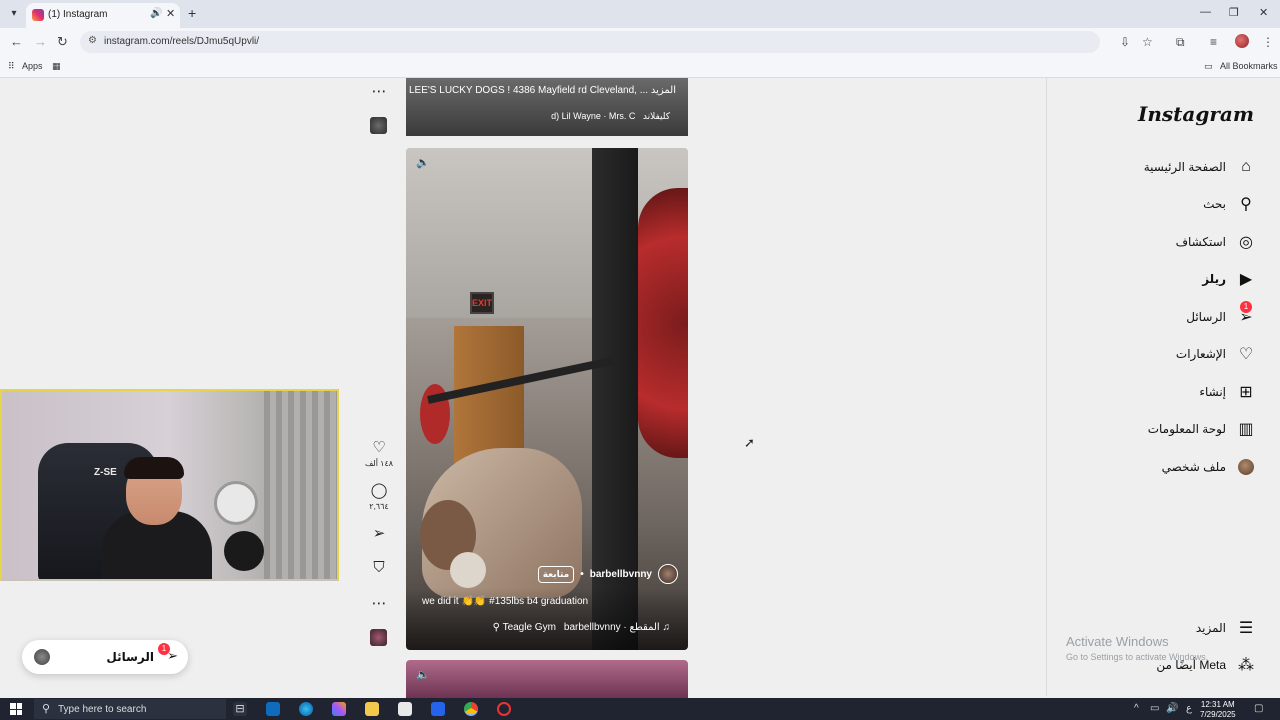  I want to click on messages-pill: الرسائل ➢ 1, so click(105, 657).